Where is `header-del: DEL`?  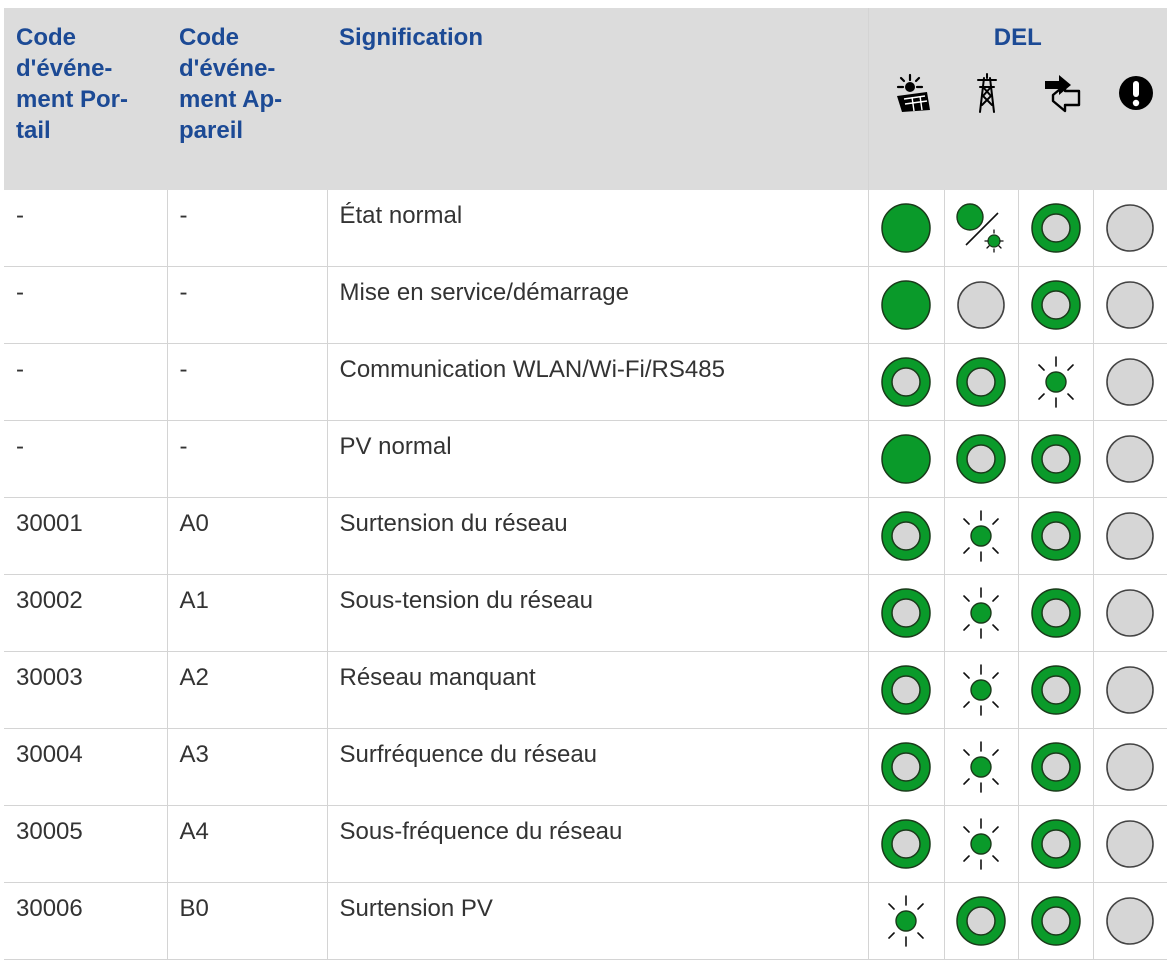
header-del: DEL is located at coordinates (1017, 37).